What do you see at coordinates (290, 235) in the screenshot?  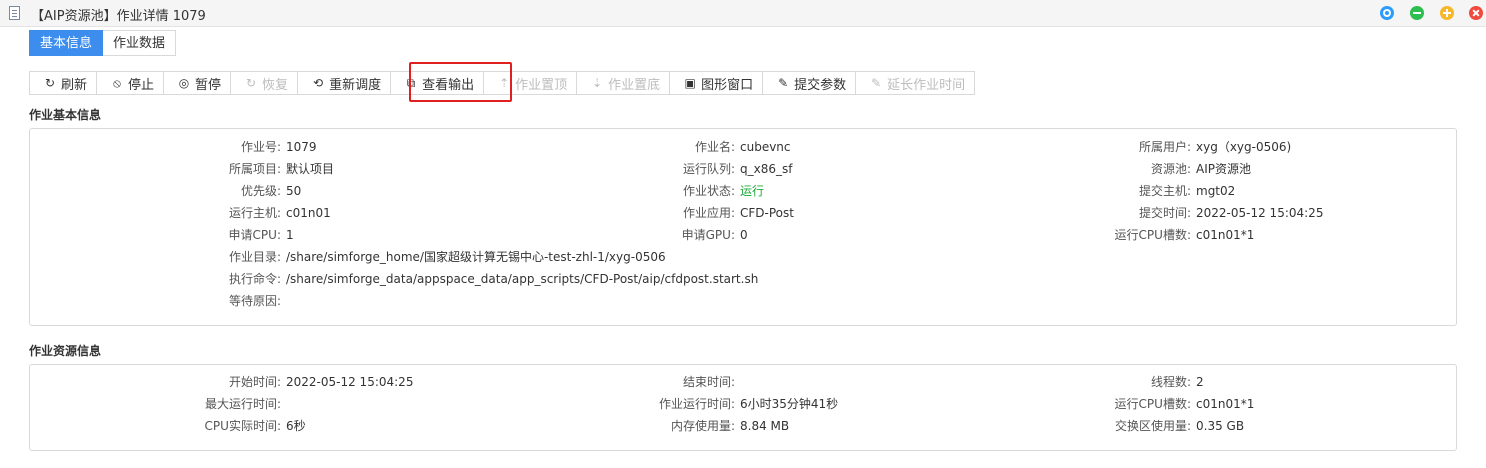 I see `field-value: 1` at bounding box center [290, 235].